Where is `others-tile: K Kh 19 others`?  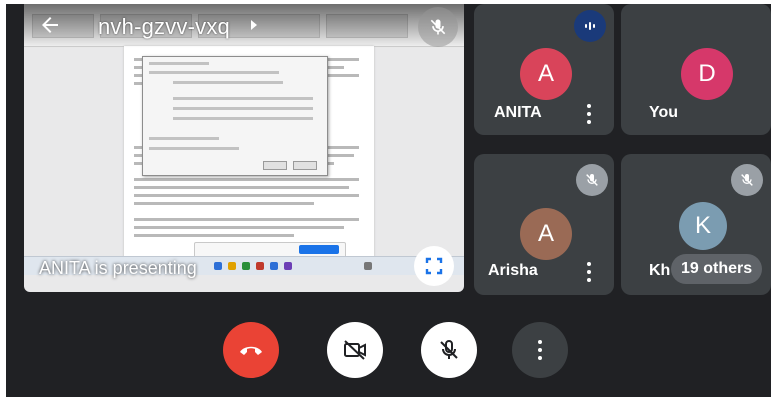
others-tile: K Kh 19 others is located at coordinates (696, 224).